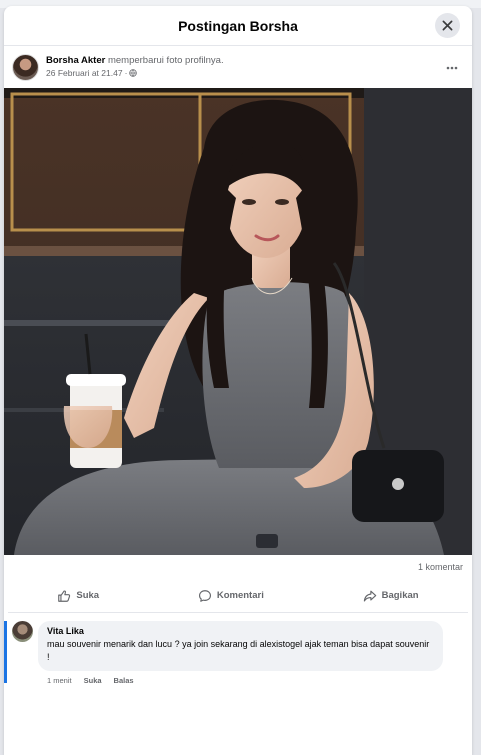  What do you see at coordinates (133, 73) in the screenshot?
I see `globe-icon` at bounding box center [133, 73].